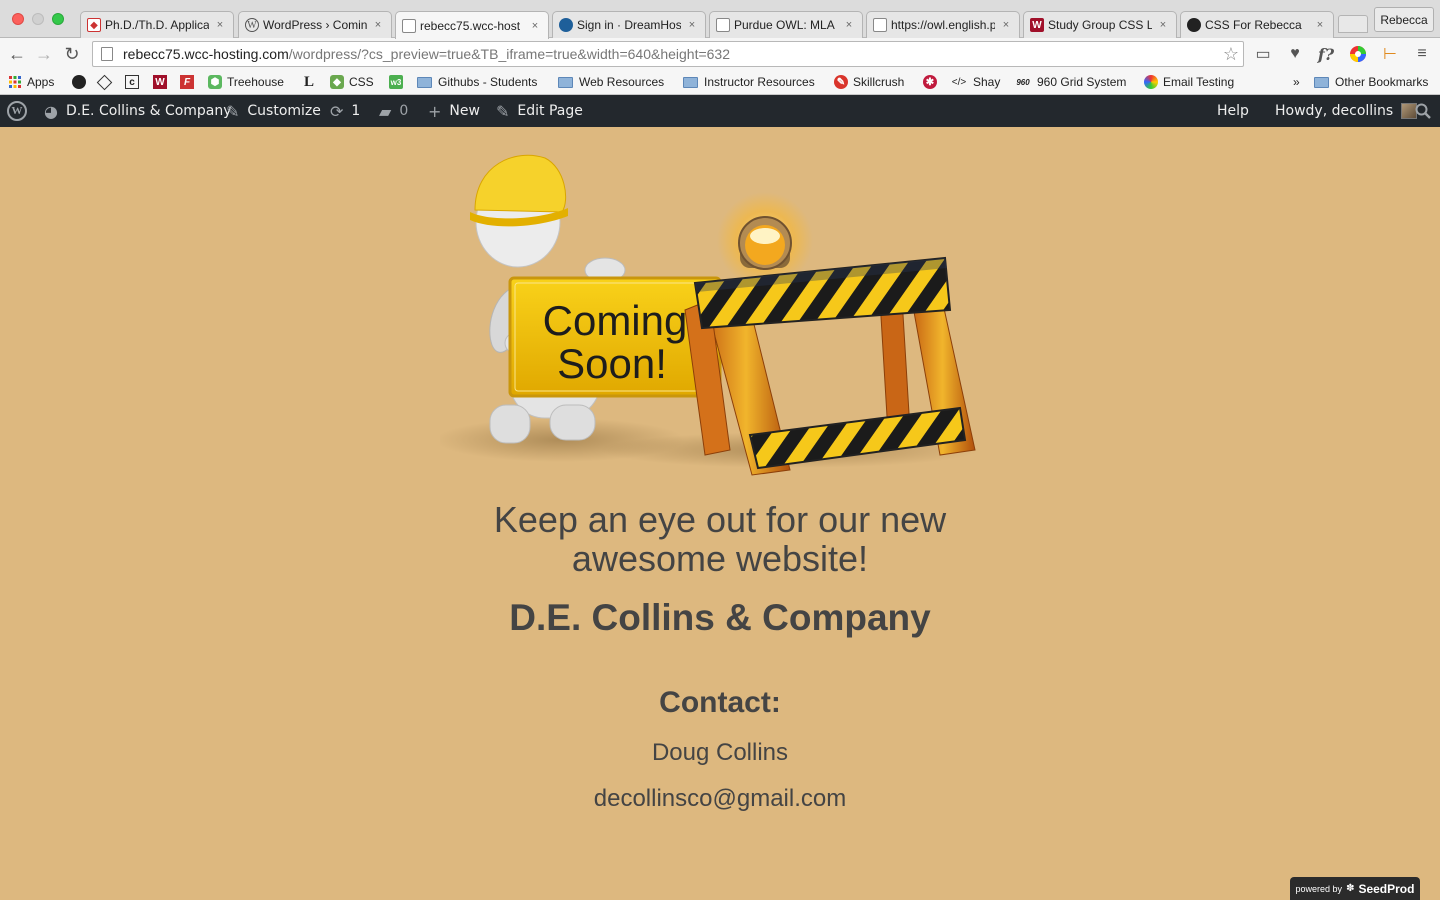 The width and height of the screenshot is (1440, 900). I want to click on contact-name: Doug Collins, so click(720, 752).